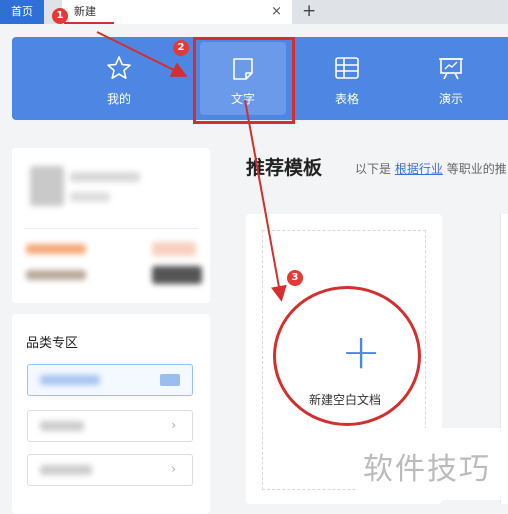 This screenshot has height=514, width=508. I want to click on toolbar-item-presentation: 演示, so click(451, 78).